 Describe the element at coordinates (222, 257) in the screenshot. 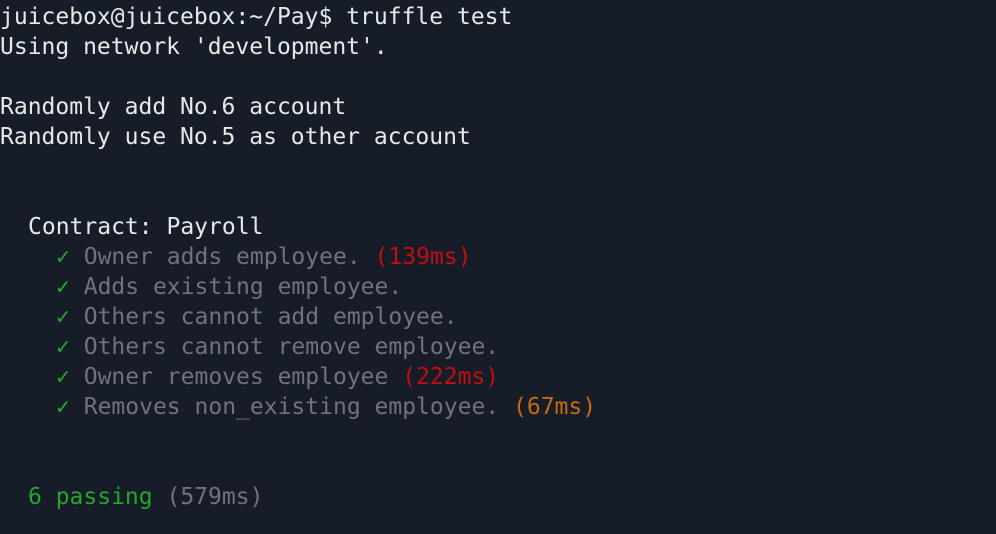

I see `test-name: Owner adds employee.` at that location.